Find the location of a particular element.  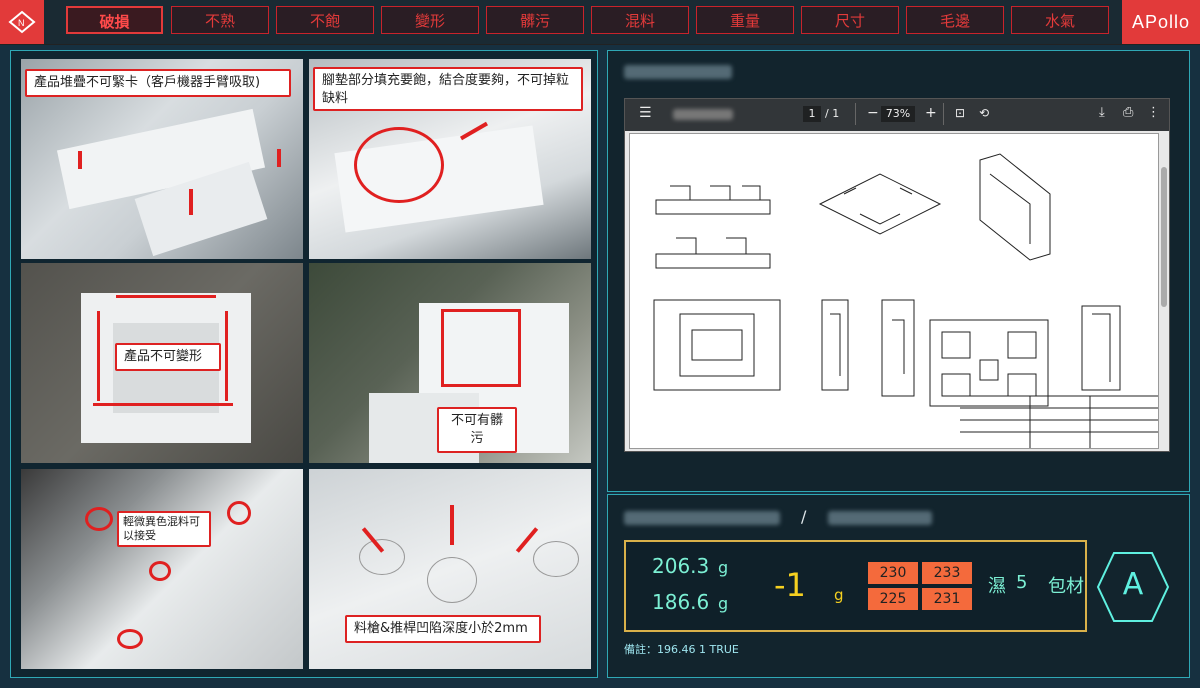

diff-unit: g is located at coordinates (839, 595).